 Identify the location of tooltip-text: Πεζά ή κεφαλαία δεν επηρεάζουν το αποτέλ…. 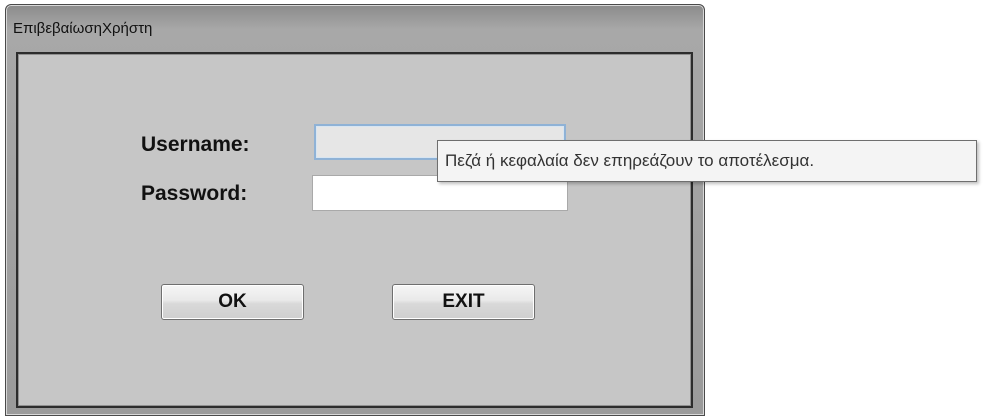
(630, 160).